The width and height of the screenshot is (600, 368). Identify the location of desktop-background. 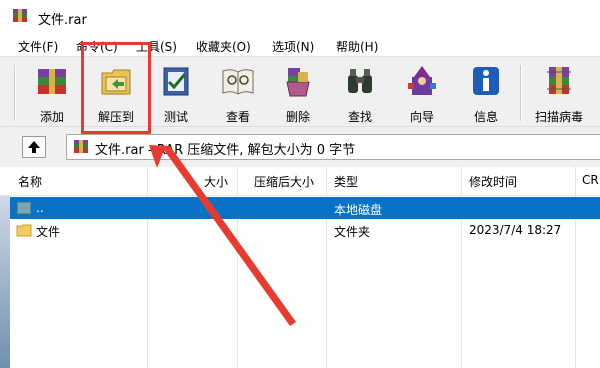
(5, 282).